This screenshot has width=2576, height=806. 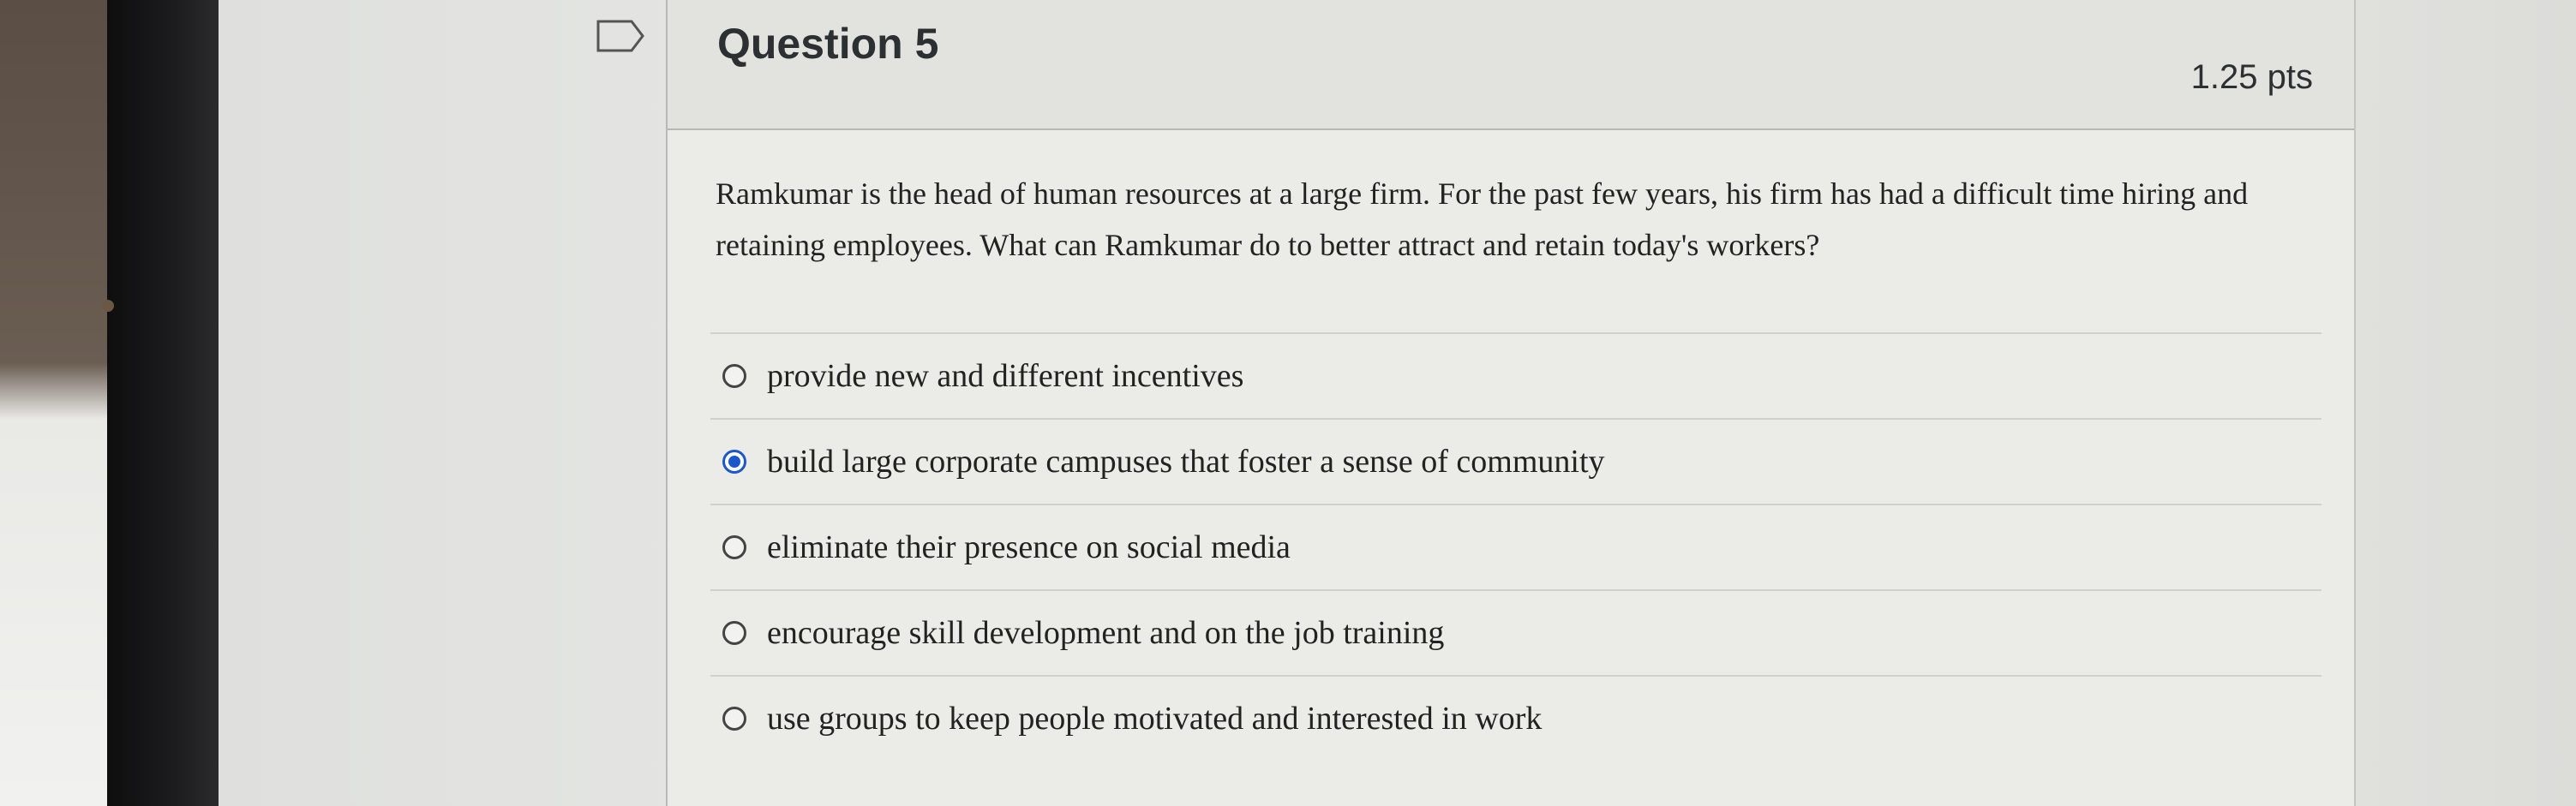 I want to click on answer-label: provide new and different incentives, so click(x=1005, y=376).